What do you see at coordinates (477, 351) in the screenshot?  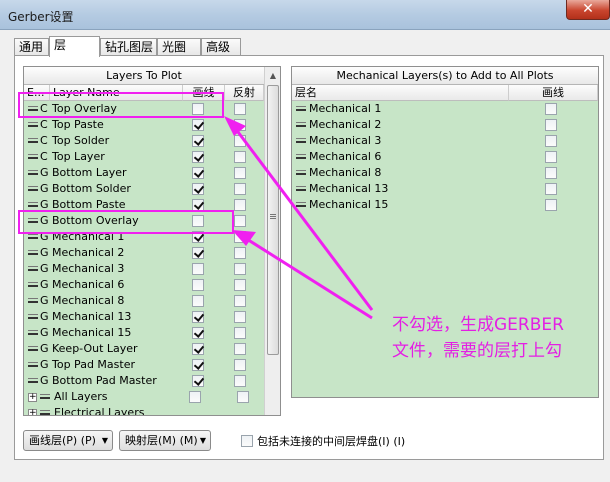 I see `annotation-line-2: 文件，需要的层打上勾` at bounding box center [477, 351].